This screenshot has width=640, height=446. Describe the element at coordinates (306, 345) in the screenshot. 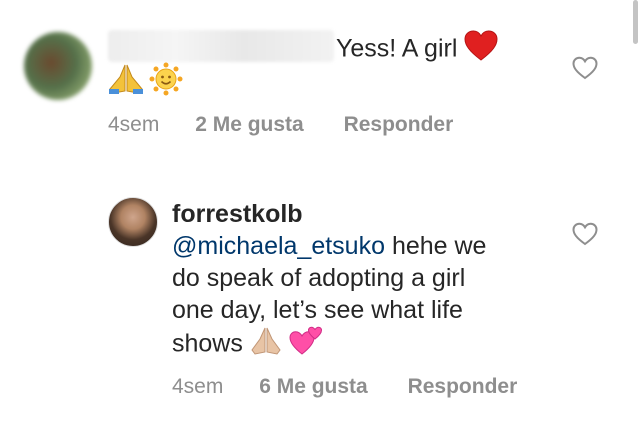

I see `two-hearts-icon` at that location.